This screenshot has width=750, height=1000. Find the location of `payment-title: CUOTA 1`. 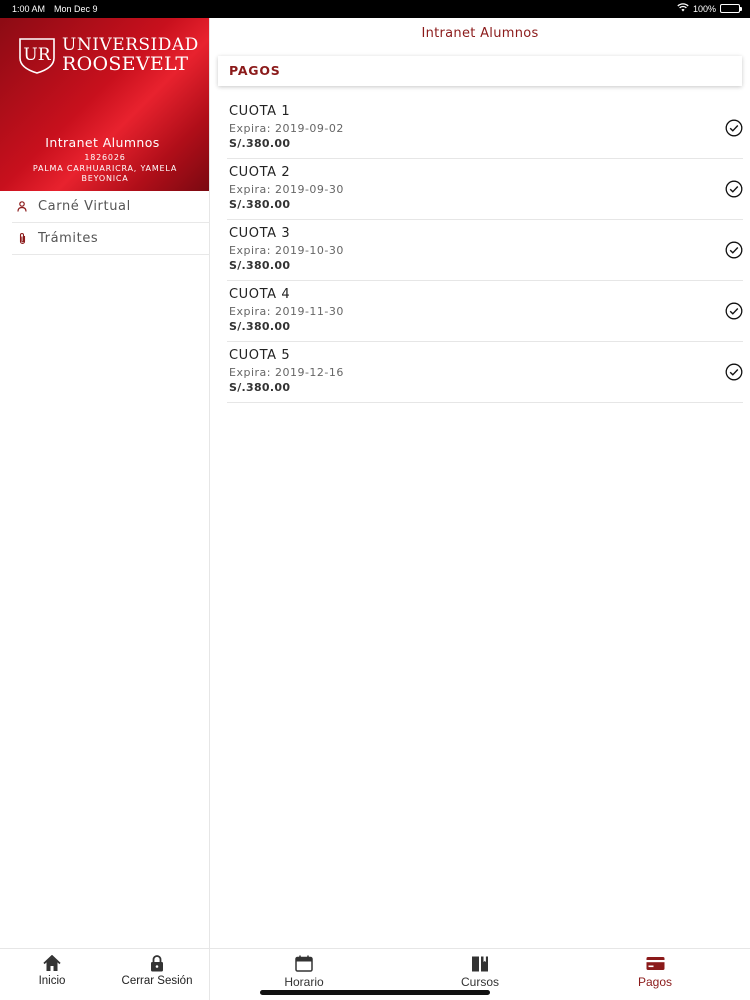

payment-title: CUOTA 1 is located at coordinates (260, 111).